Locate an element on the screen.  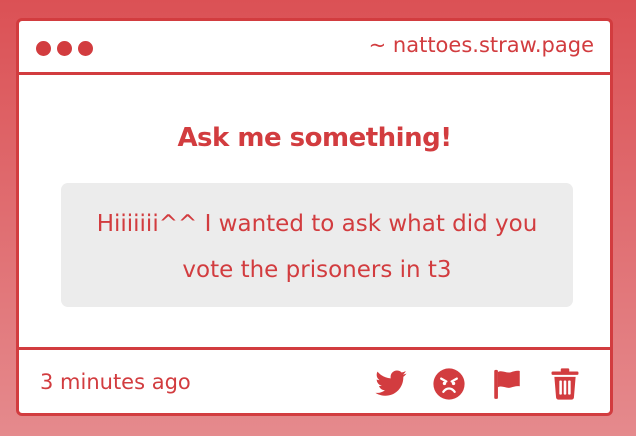
flag-icon is located at coordinates (507, 384).